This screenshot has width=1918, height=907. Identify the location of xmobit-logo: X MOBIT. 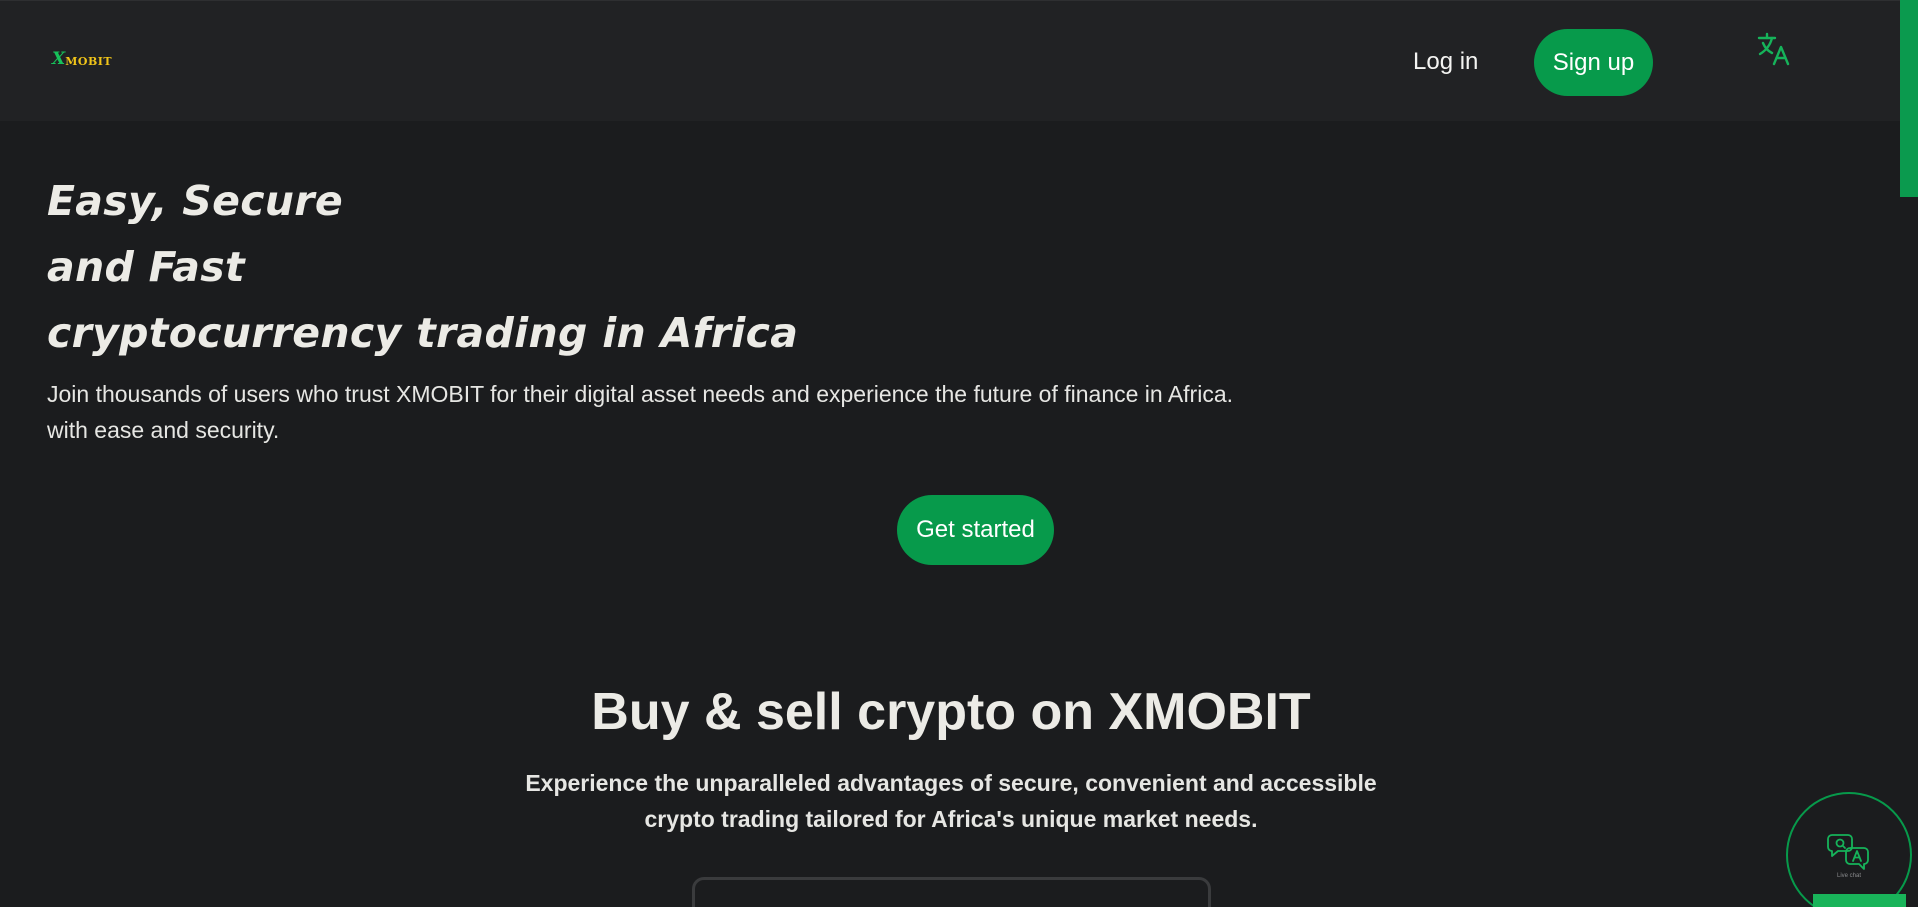
(82, 59).